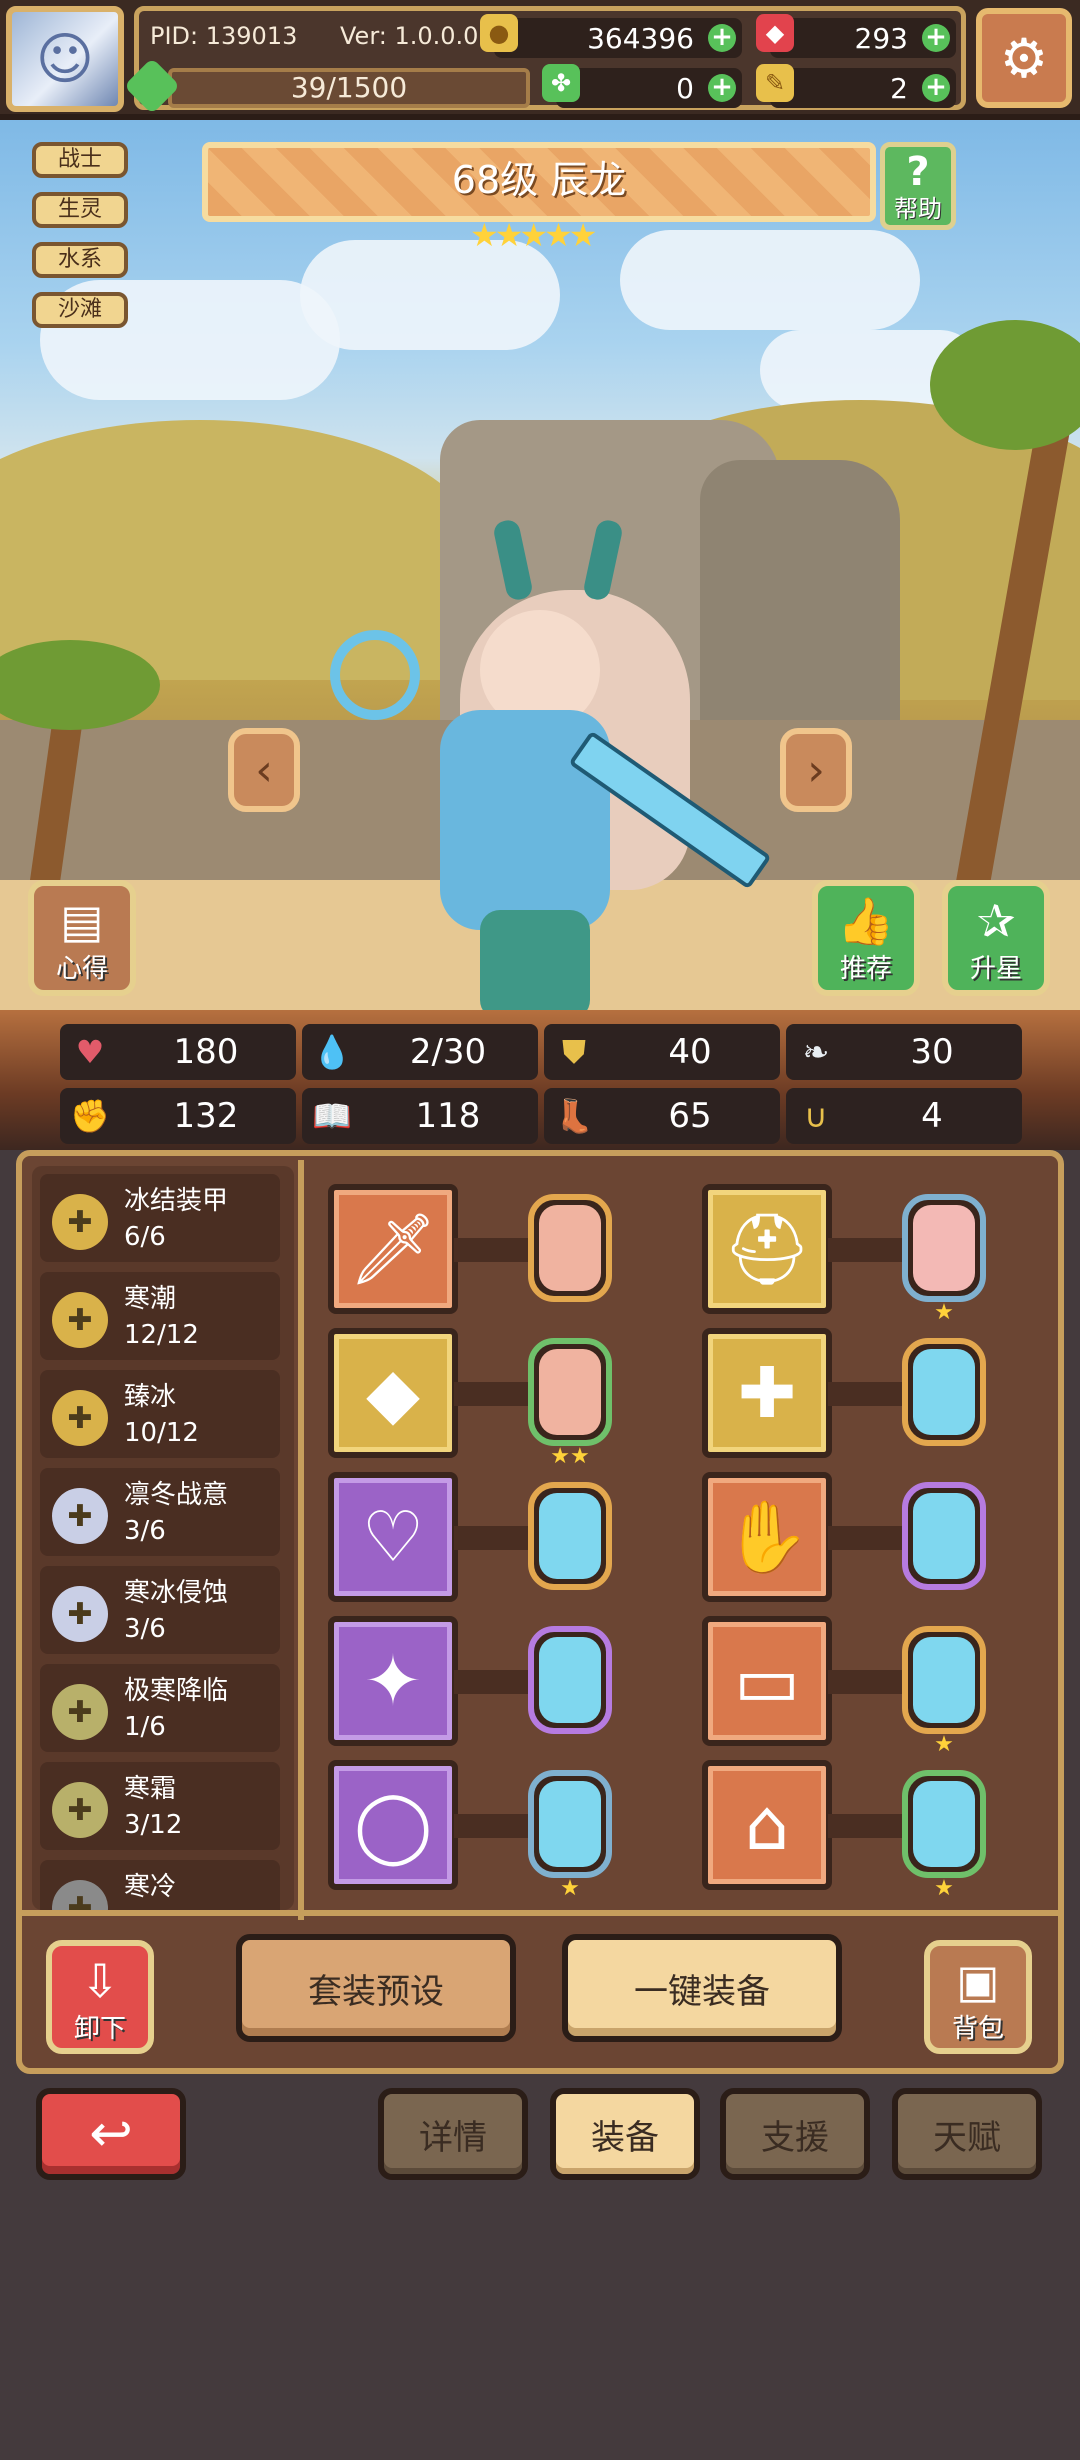 Image resolution: width=1080 pixels, height=2460 pixels. What do you see at coordinates (767, 1537) in the screenshot?
I see `equipment-slot: ✋` at bounding box center [767, 1537].